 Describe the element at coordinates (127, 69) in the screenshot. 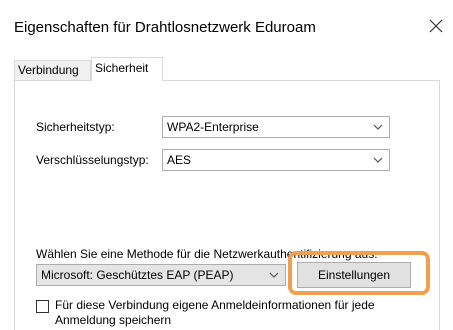

I see `tab-sicherheit: Sicherheit` at that location.